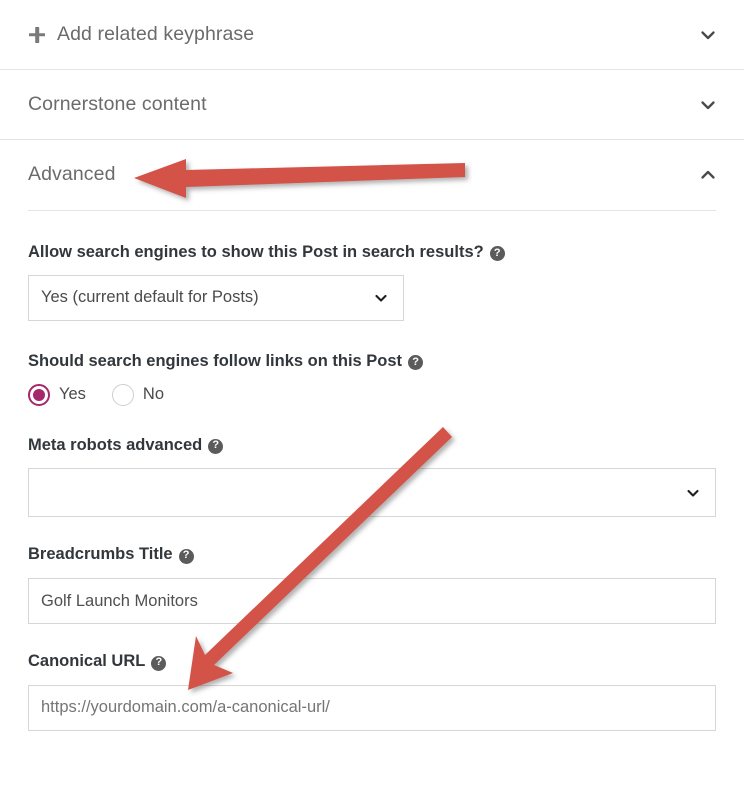 This screenshot has height=798, width=744. What do you see at coordinates (138, 394) in the screenshot?
I see `radio-option-no: No` at bounding box center [138, 394].